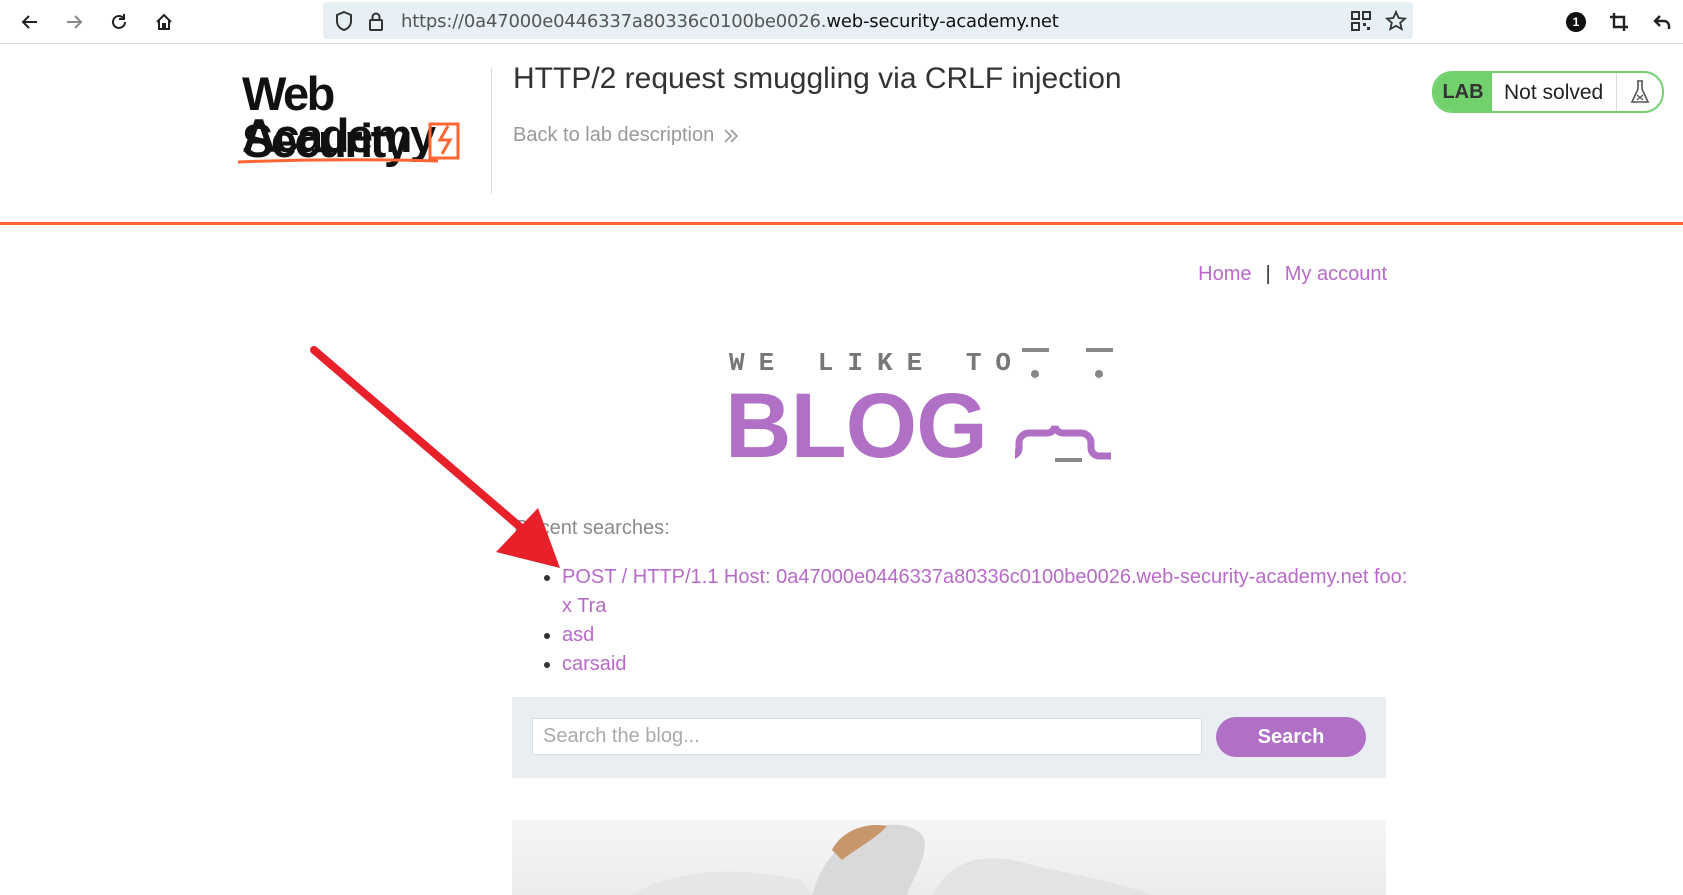 The width and height of the screenshot is (1683, 895). Describe the element at coordinates (435, 457) in the screenshot. I see `annotation-arrow` at that location.